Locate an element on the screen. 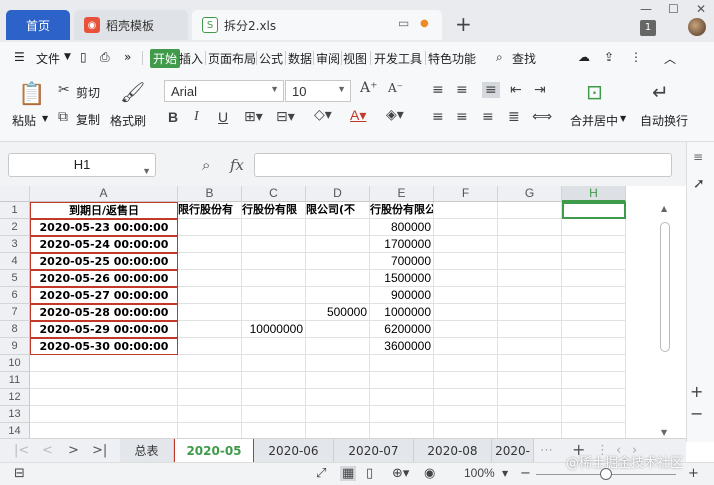 The width and height of the screenshot is (714, 485). select-all-corner is located at coordinates (15, 194).